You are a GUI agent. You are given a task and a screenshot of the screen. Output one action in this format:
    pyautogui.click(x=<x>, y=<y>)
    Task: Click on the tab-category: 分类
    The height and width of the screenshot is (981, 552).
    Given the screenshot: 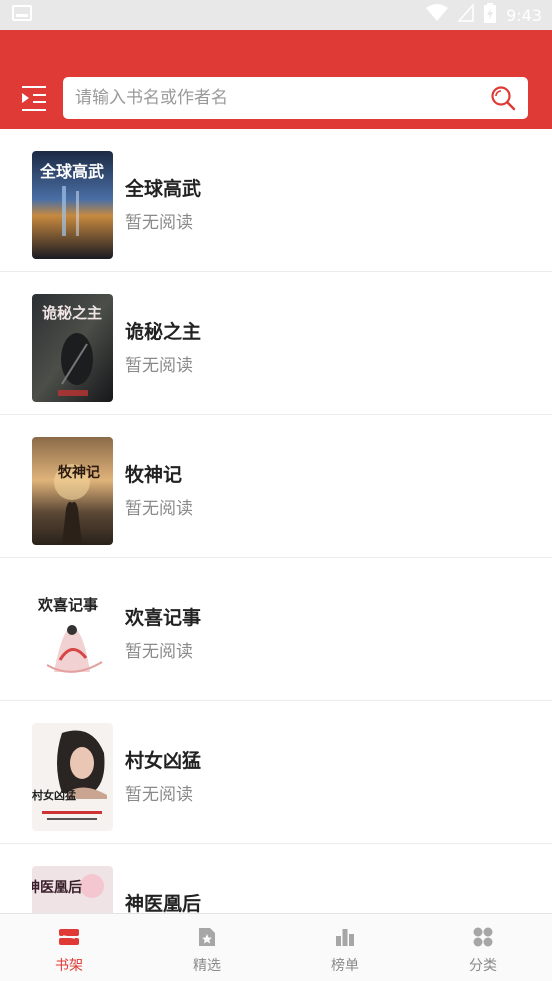 What is the action you would take?
    pyautogui.click(x=483, y=947)
    